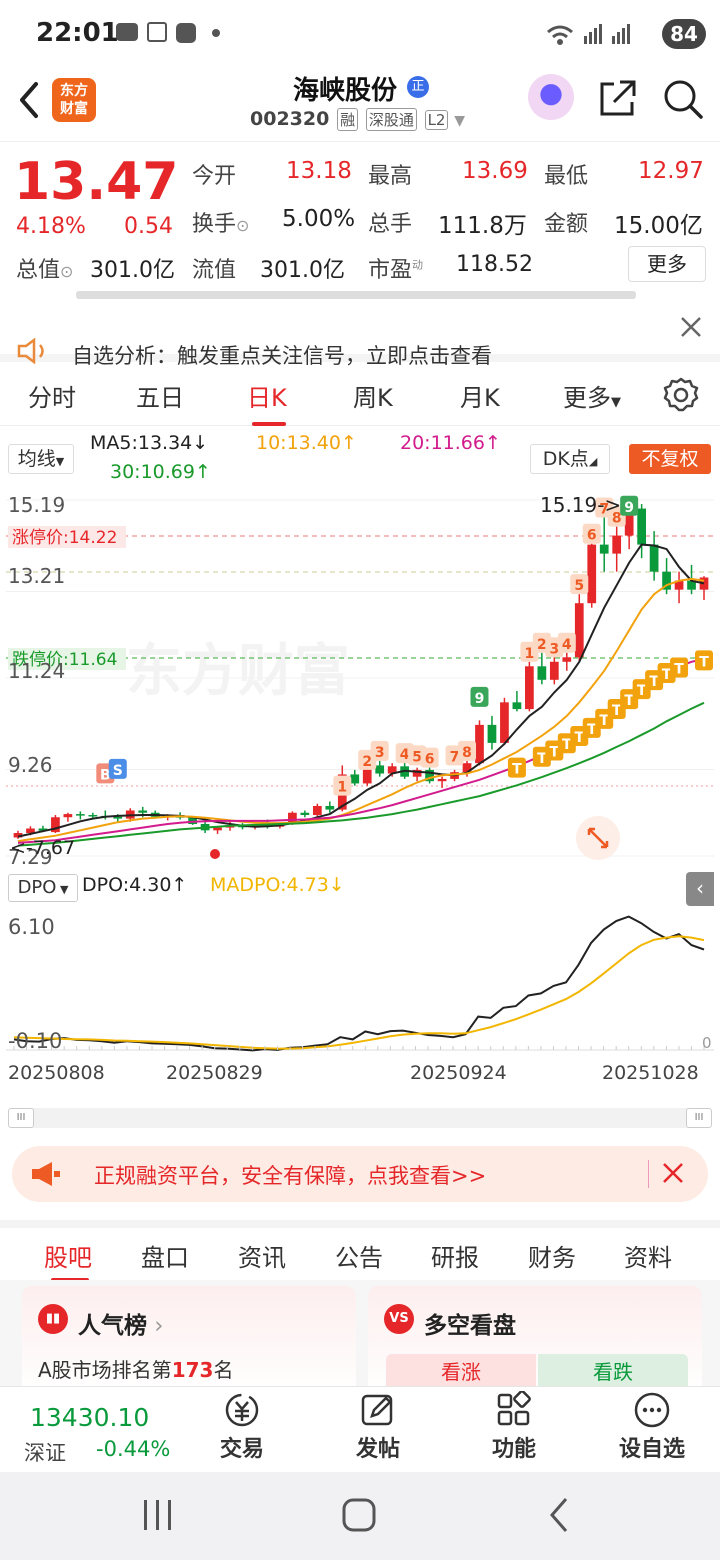 Image resolution: width=720 pixels, height=1560 pixels. What do you see at coordinates (157, 1515) in the screenshot?
I see `recents-icon` at bounding box center [157, 1515].